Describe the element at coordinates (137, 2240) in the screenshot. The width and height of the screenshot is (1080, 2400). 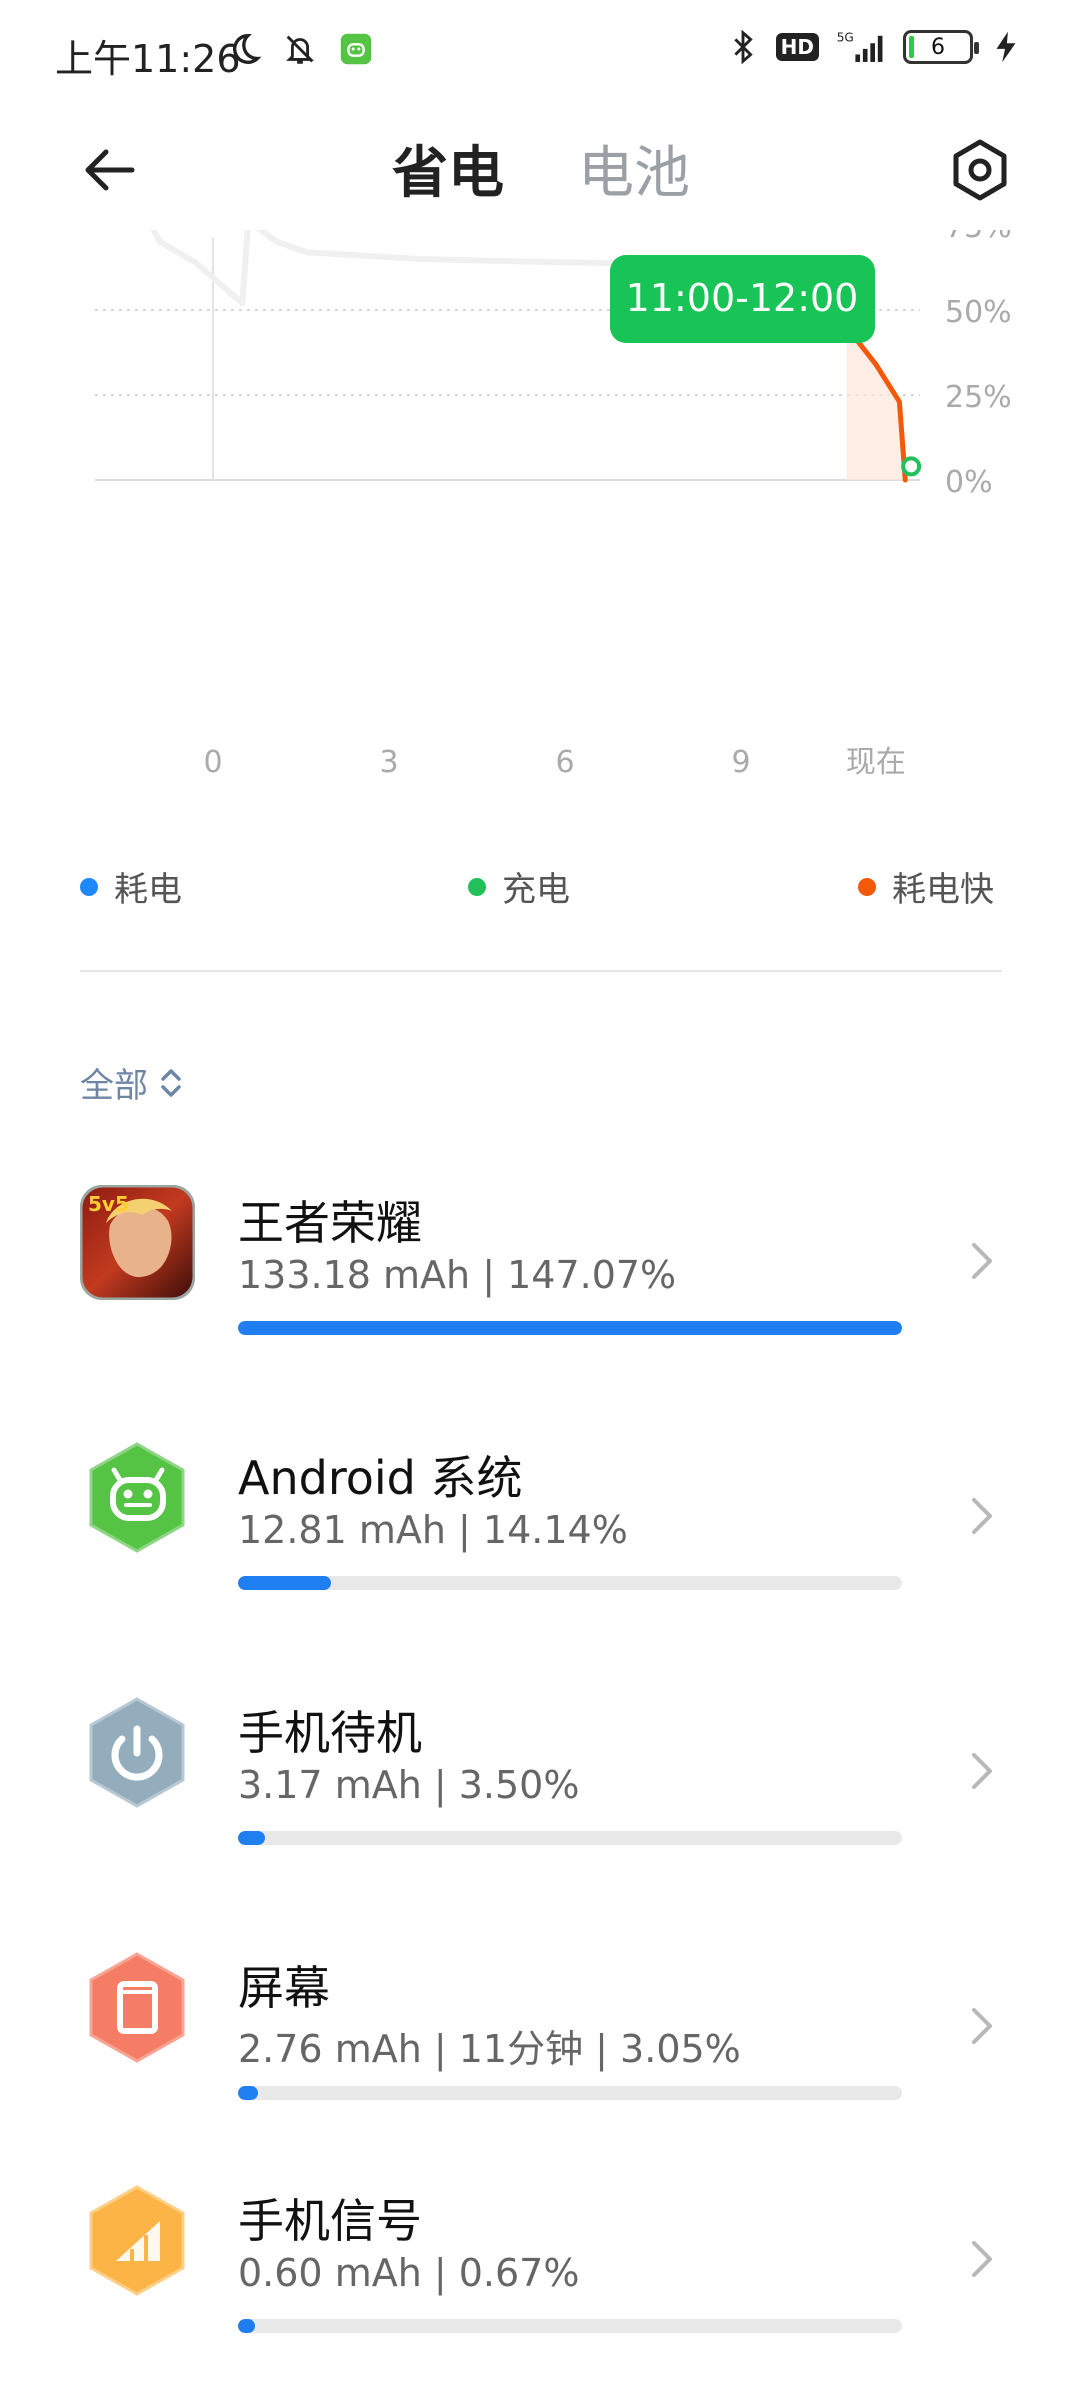
I see `signal-icon` at that location.